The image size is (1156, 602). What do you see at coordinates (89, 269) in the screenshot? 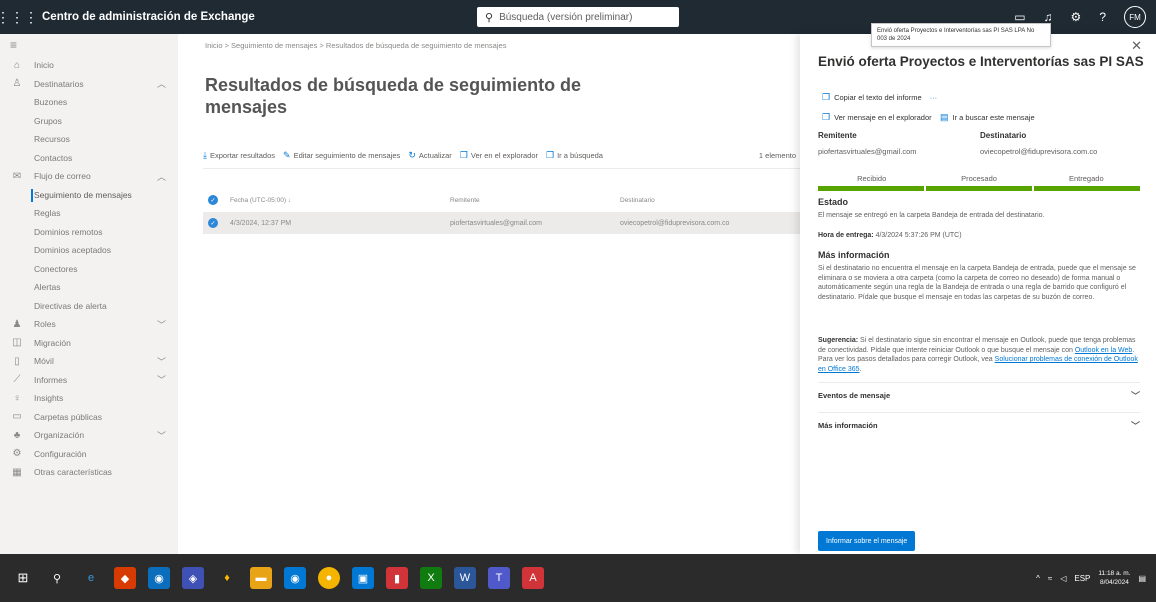
I see `sidebar-item-conectores: Conectores` at bounding box center [89, 269].